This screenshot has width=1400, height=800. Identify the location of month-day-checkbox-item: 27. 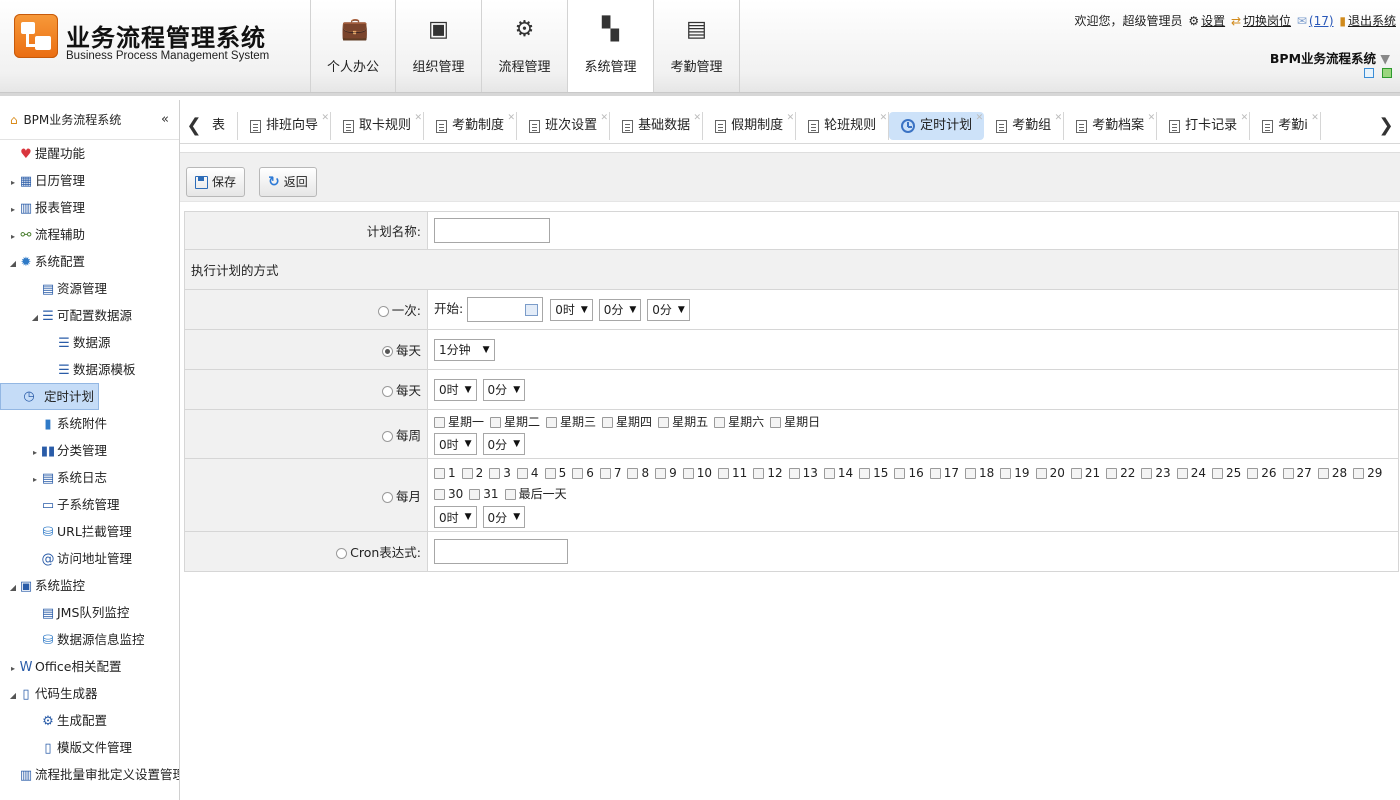
(1297, 473).